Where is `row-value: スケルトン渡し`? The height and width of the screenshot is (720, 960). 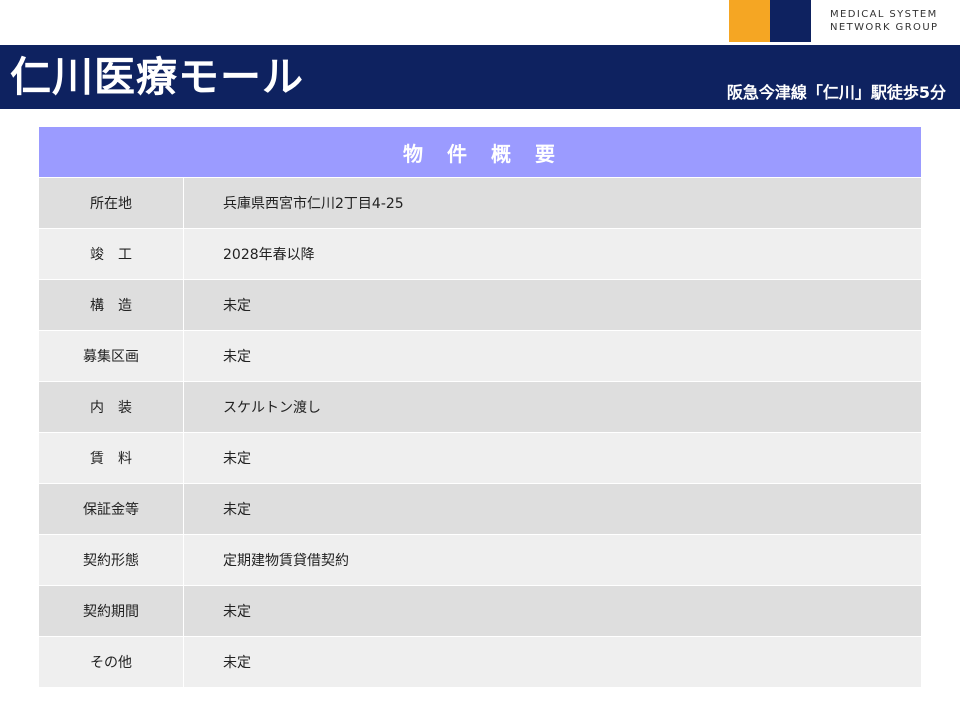
row-value: スケルトン渡し is located at coordinates (272, 408).